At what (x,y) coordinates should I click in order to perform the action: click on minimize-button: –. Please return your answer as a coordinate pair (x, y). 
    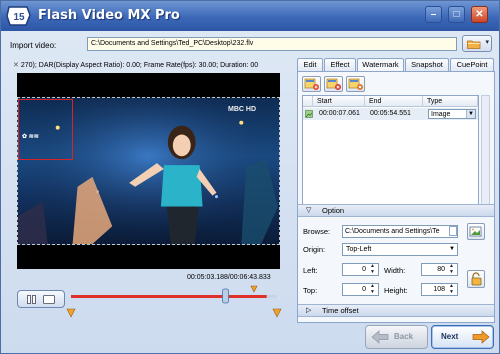
    Looking at the image, I should click on (433, 14).